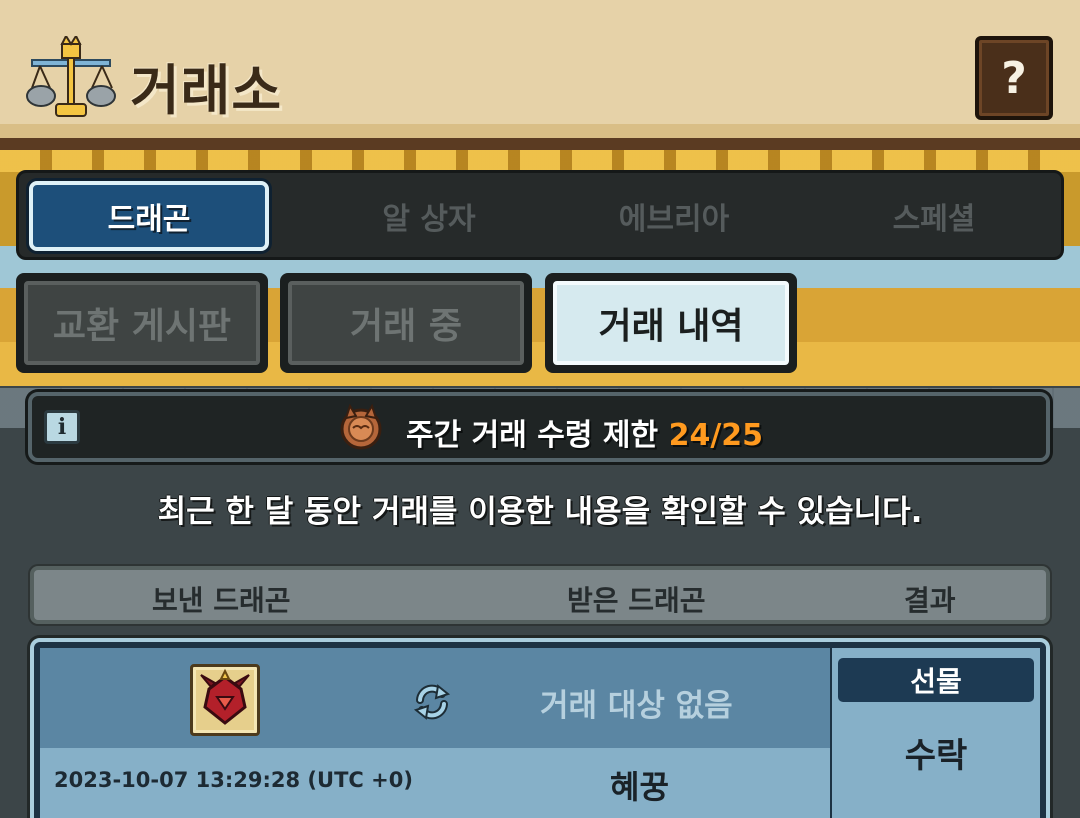  I want to click on subtab-trade-history: 거래 내역, so click(671, 323).